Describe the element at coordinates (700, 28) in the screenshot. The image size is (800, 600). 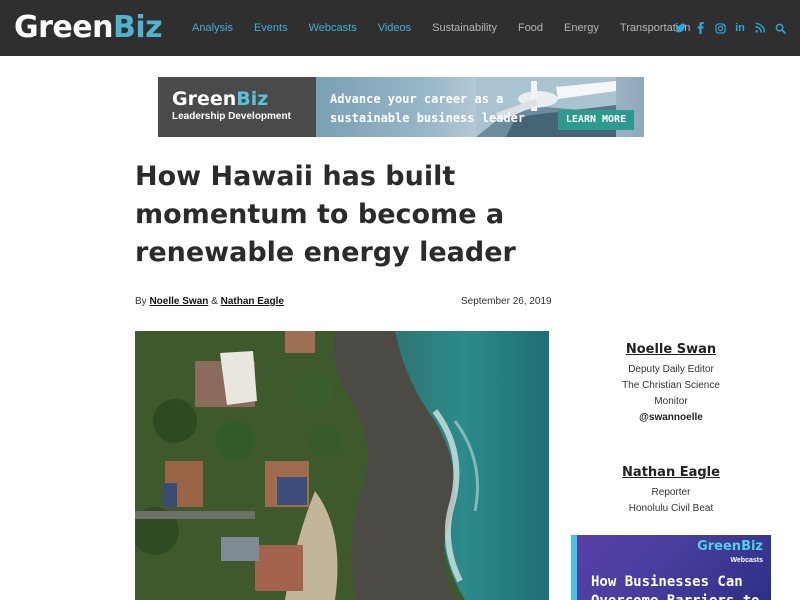
I see `facebook-icon` at that location.